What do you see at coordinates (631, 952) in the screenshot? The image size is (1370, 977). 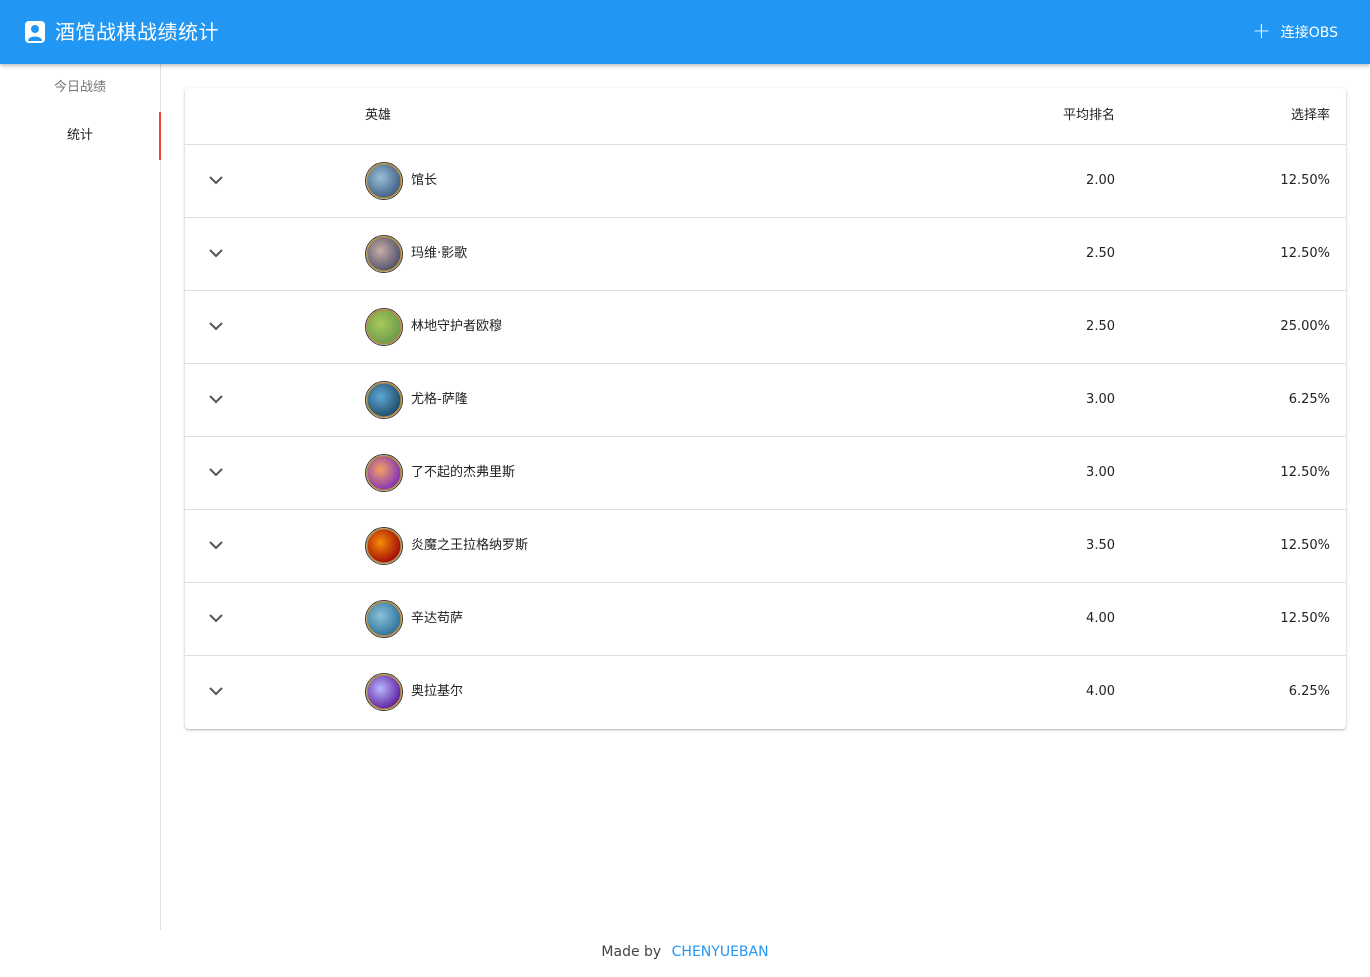 I see `made-by-text: Made by` at bounding box center [631, 952].